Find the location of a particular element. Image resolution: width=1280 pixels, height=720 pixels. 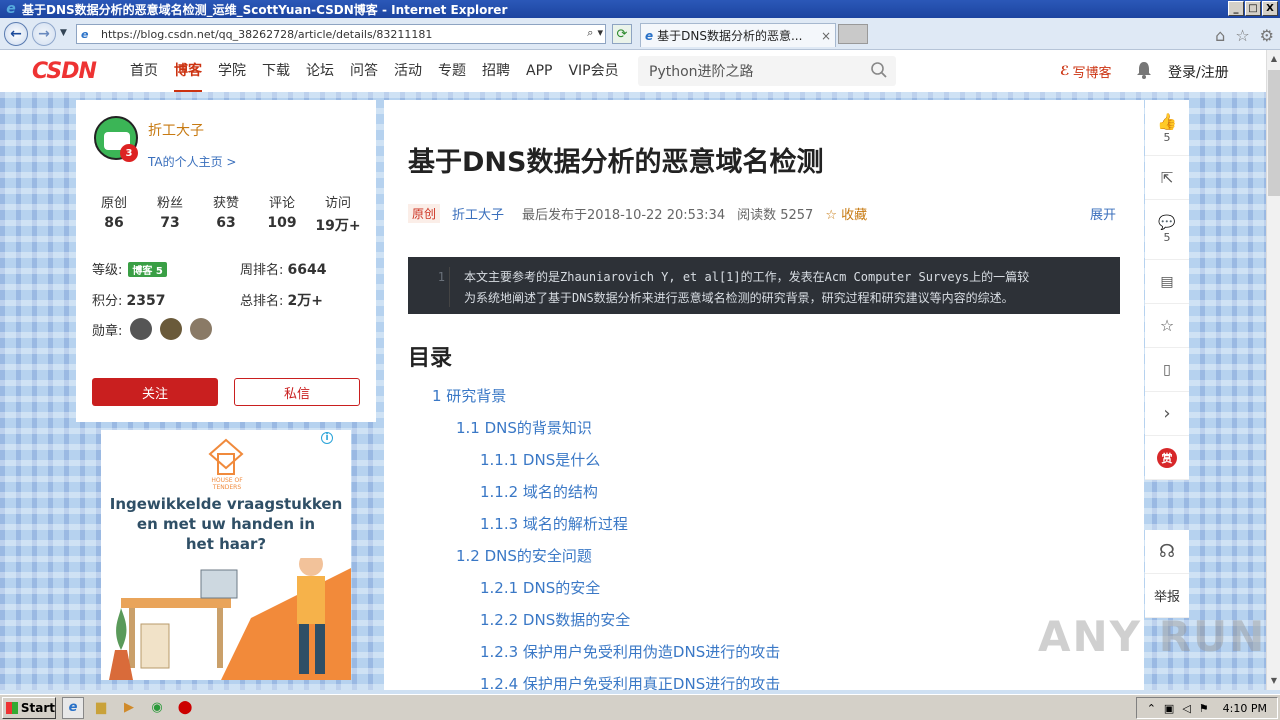

refresh-icon: ⟳ is located at coordinates (622, 34).